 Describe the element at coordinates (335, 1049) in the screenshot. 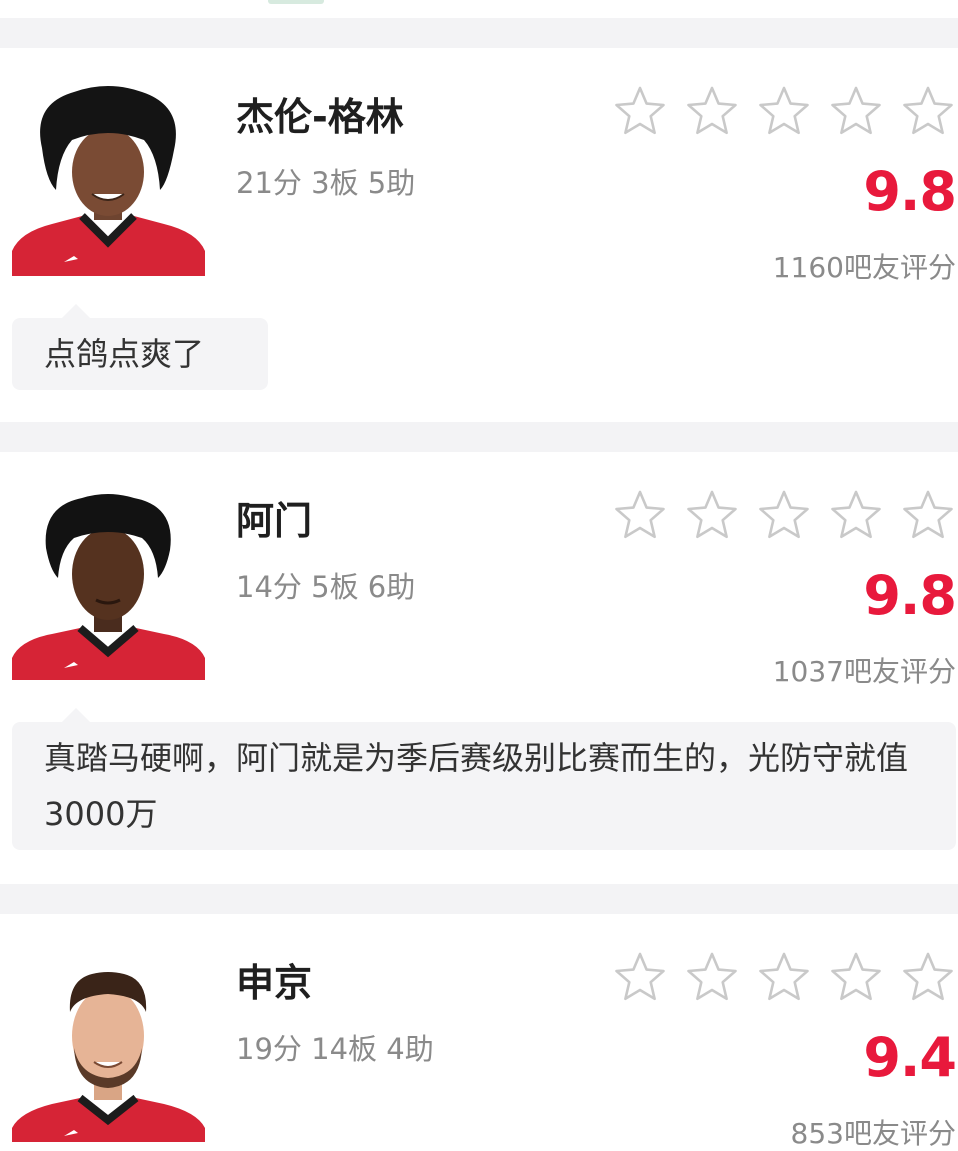

I see `player-stats: 19分 14板 4助` at that location.